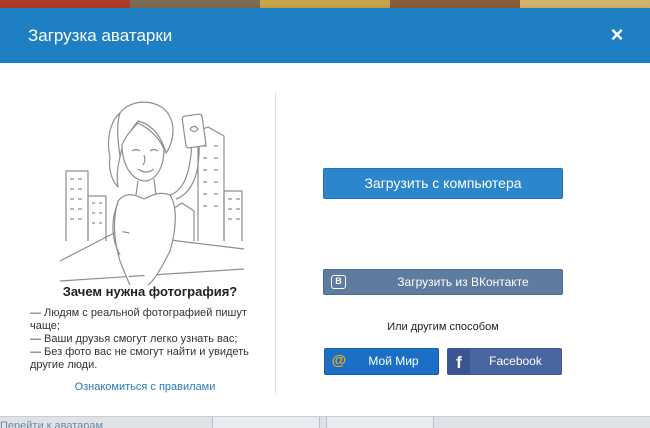 Image resolution: width=650 pixels, height=428 pixels. What do you see at coordinates (459, 361) in the screenshot?
I see `facebook-logo-icon: f` at bounding box center [459, 361].